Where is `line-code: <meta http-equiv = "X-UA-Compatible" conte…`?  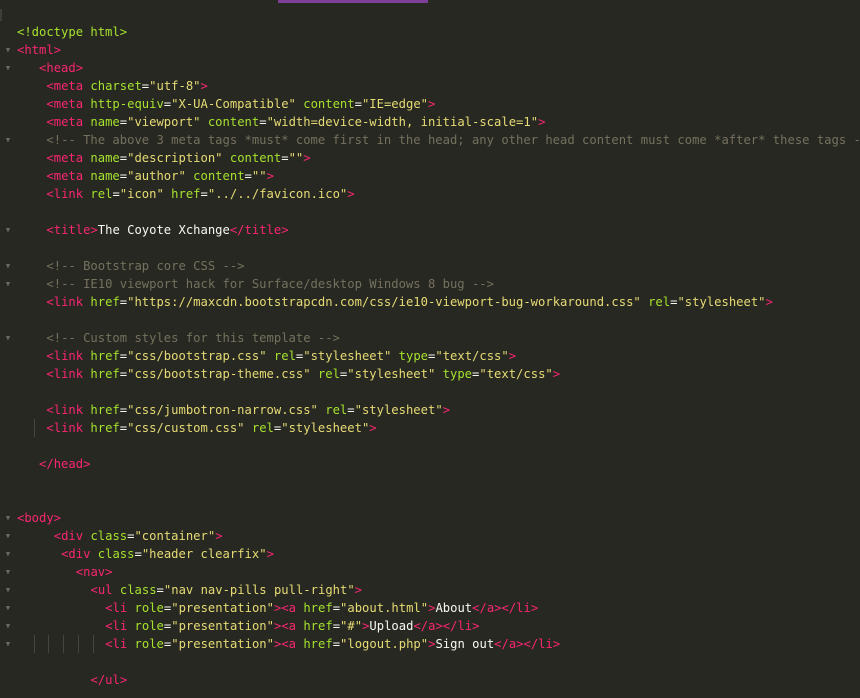 line-code: <meta http-equiv = "X-UA-Compatible" conte… is located at coordinates (240, 104).